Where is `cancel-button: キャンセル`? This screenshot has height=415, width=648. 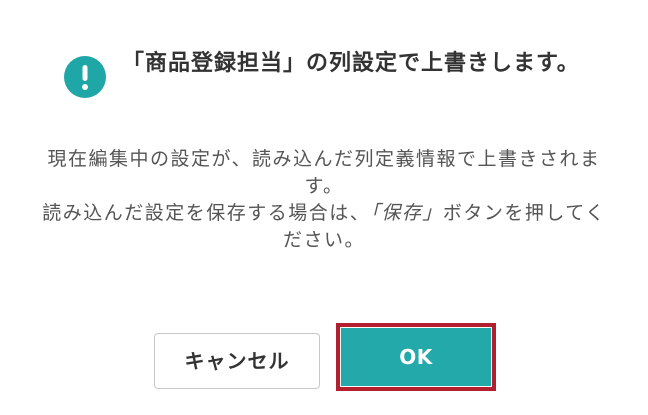 cancel-button: キャンセル is located at coordinates (237, 361).